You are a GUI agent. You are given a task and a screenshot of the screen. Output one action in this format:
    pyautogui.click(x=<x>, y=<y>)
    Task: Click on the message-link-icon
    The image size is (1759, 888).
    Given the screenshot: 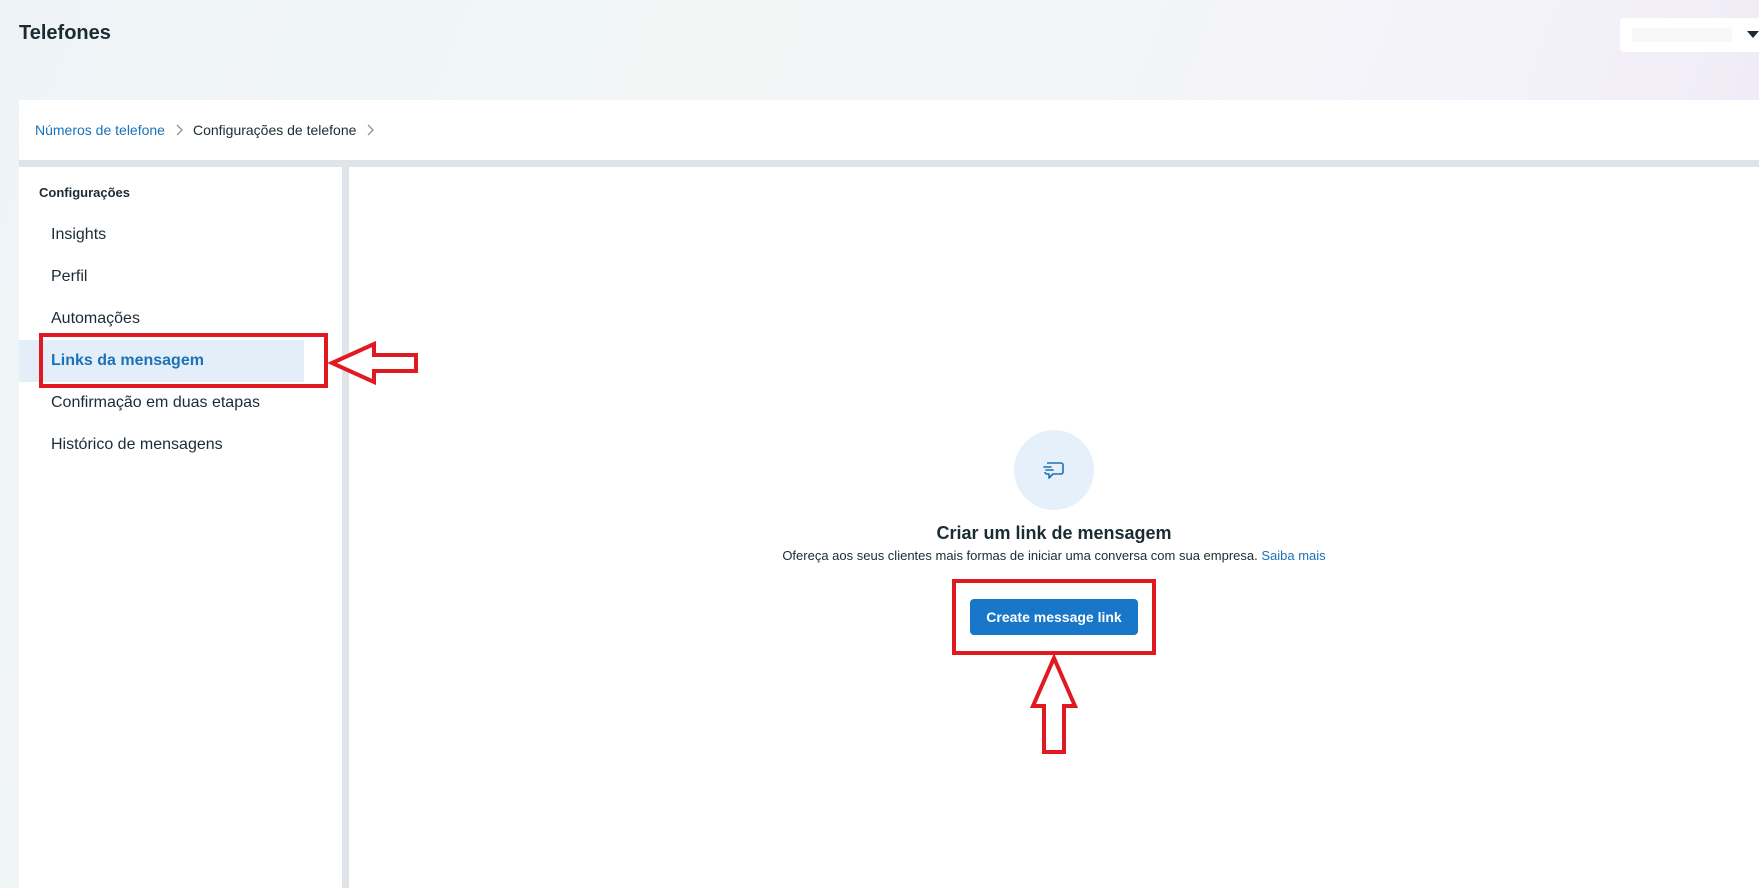 What is the action you would take?
    pyautogui.click(x=1054, y=470)
    